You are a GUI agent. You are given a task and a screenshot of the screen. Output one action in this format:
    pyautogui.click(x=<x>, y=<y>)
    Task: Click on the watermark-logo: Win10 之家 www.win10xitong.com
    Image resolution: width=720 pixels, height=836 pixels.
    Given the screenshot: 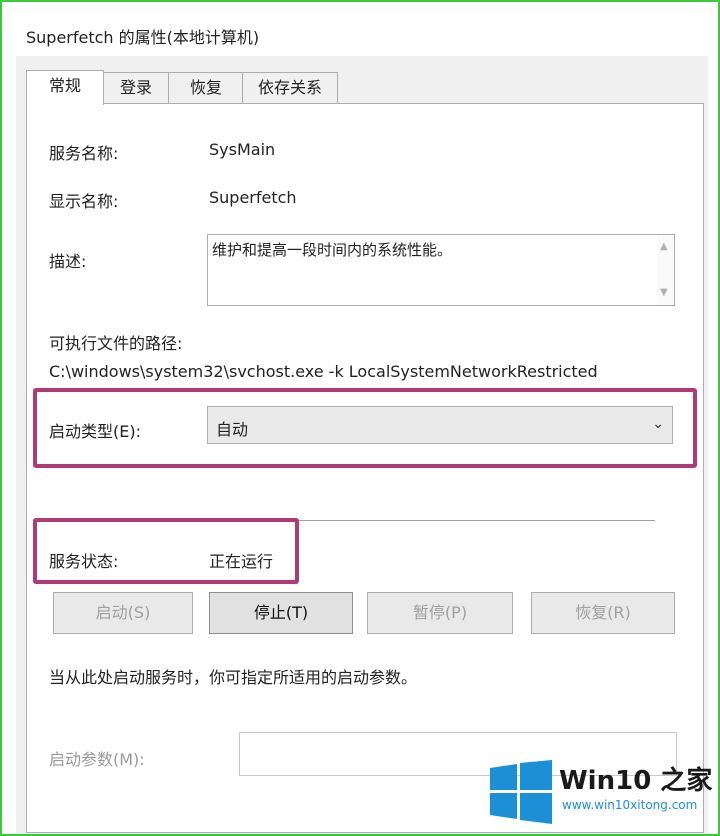 What is the action you would take?
    pyautogui.click(x=602, y=794)
    